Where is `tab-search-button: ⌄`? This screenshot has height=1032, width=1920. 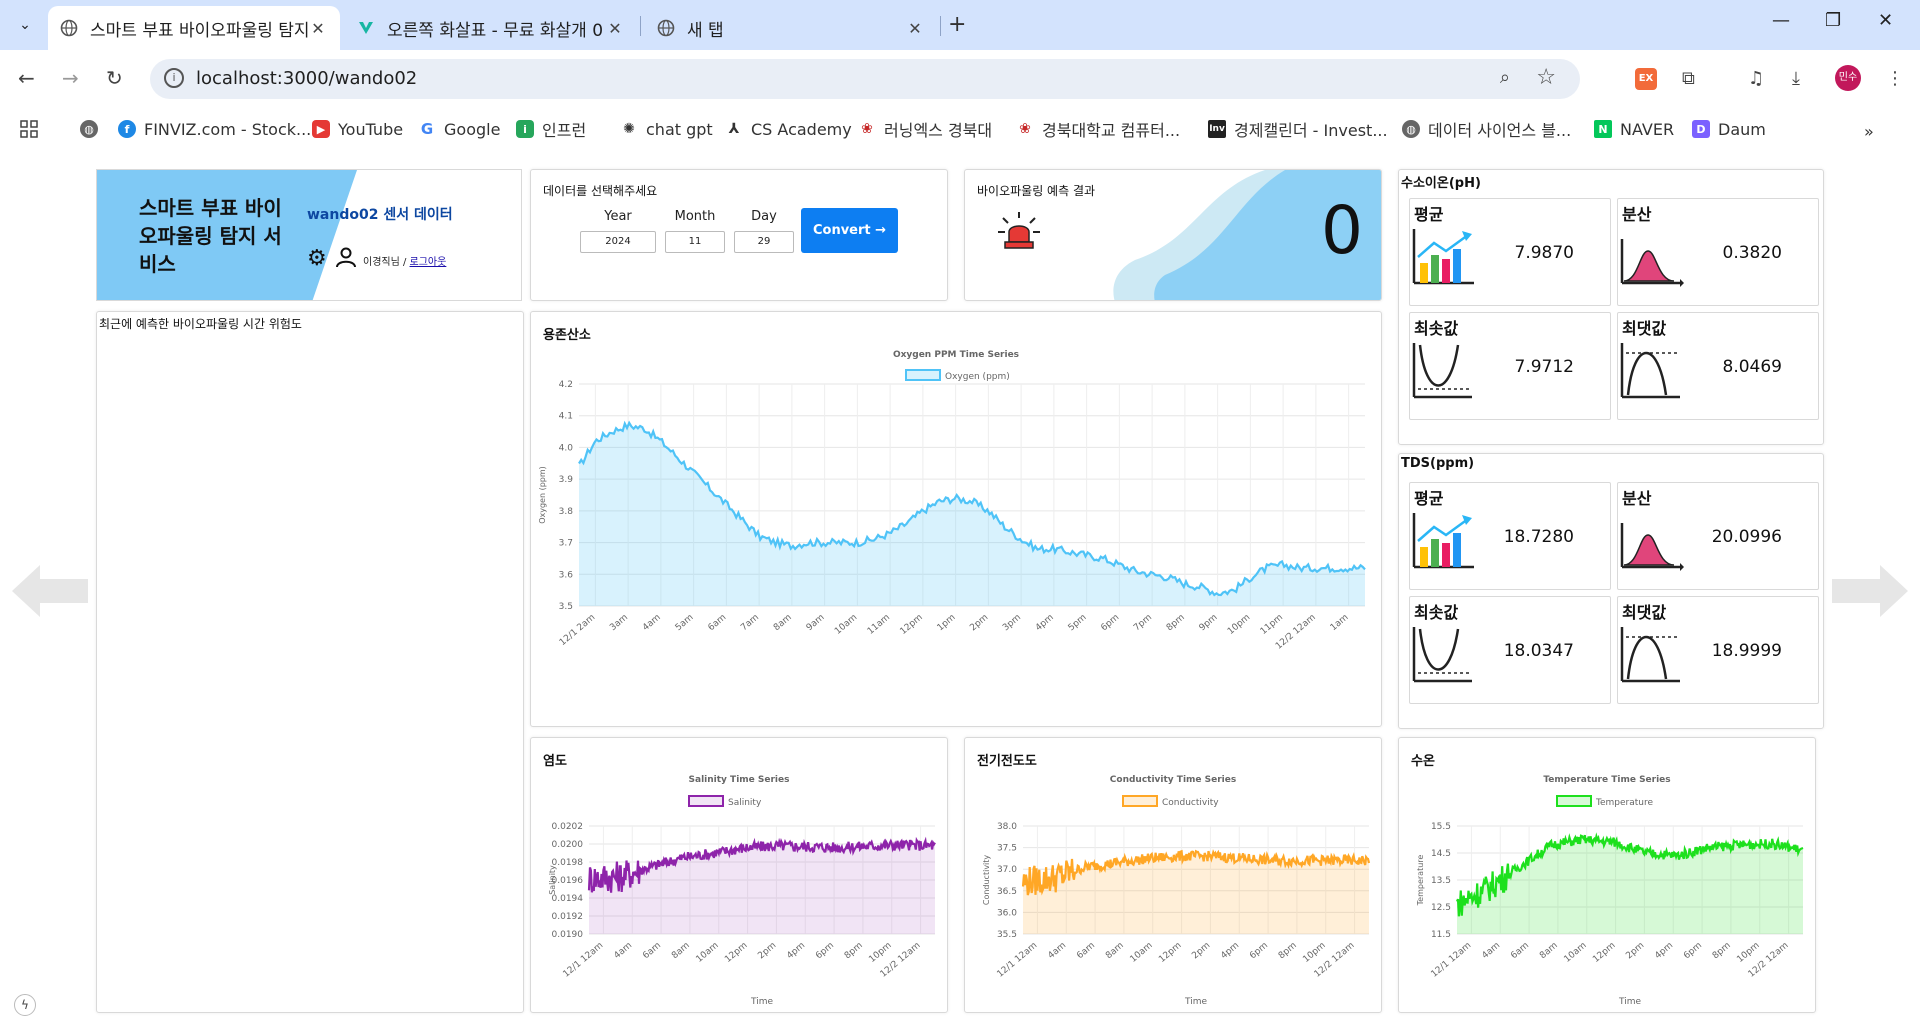
tab-search-button: ⌄ is located at coordinates (25, 25).